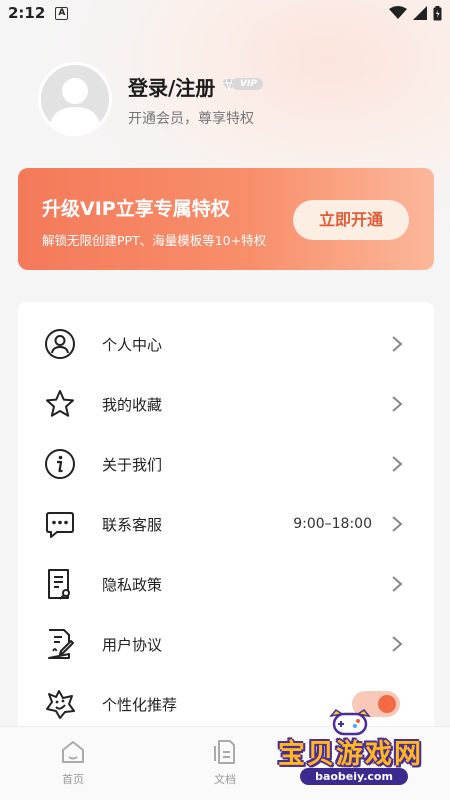 This screenshot has width=450, height=800. Describe the element at coordinates (140, 704) in the screenshot. I see `menu-item-label: 个性化推荐` at that location.